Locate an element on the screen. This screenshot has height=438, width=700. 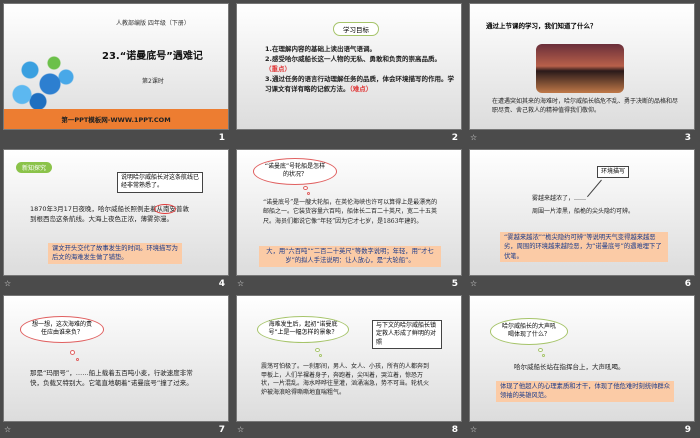
grade-subtitle: 人教部编版 四年级（下册） is located at coordinates (153, 23).